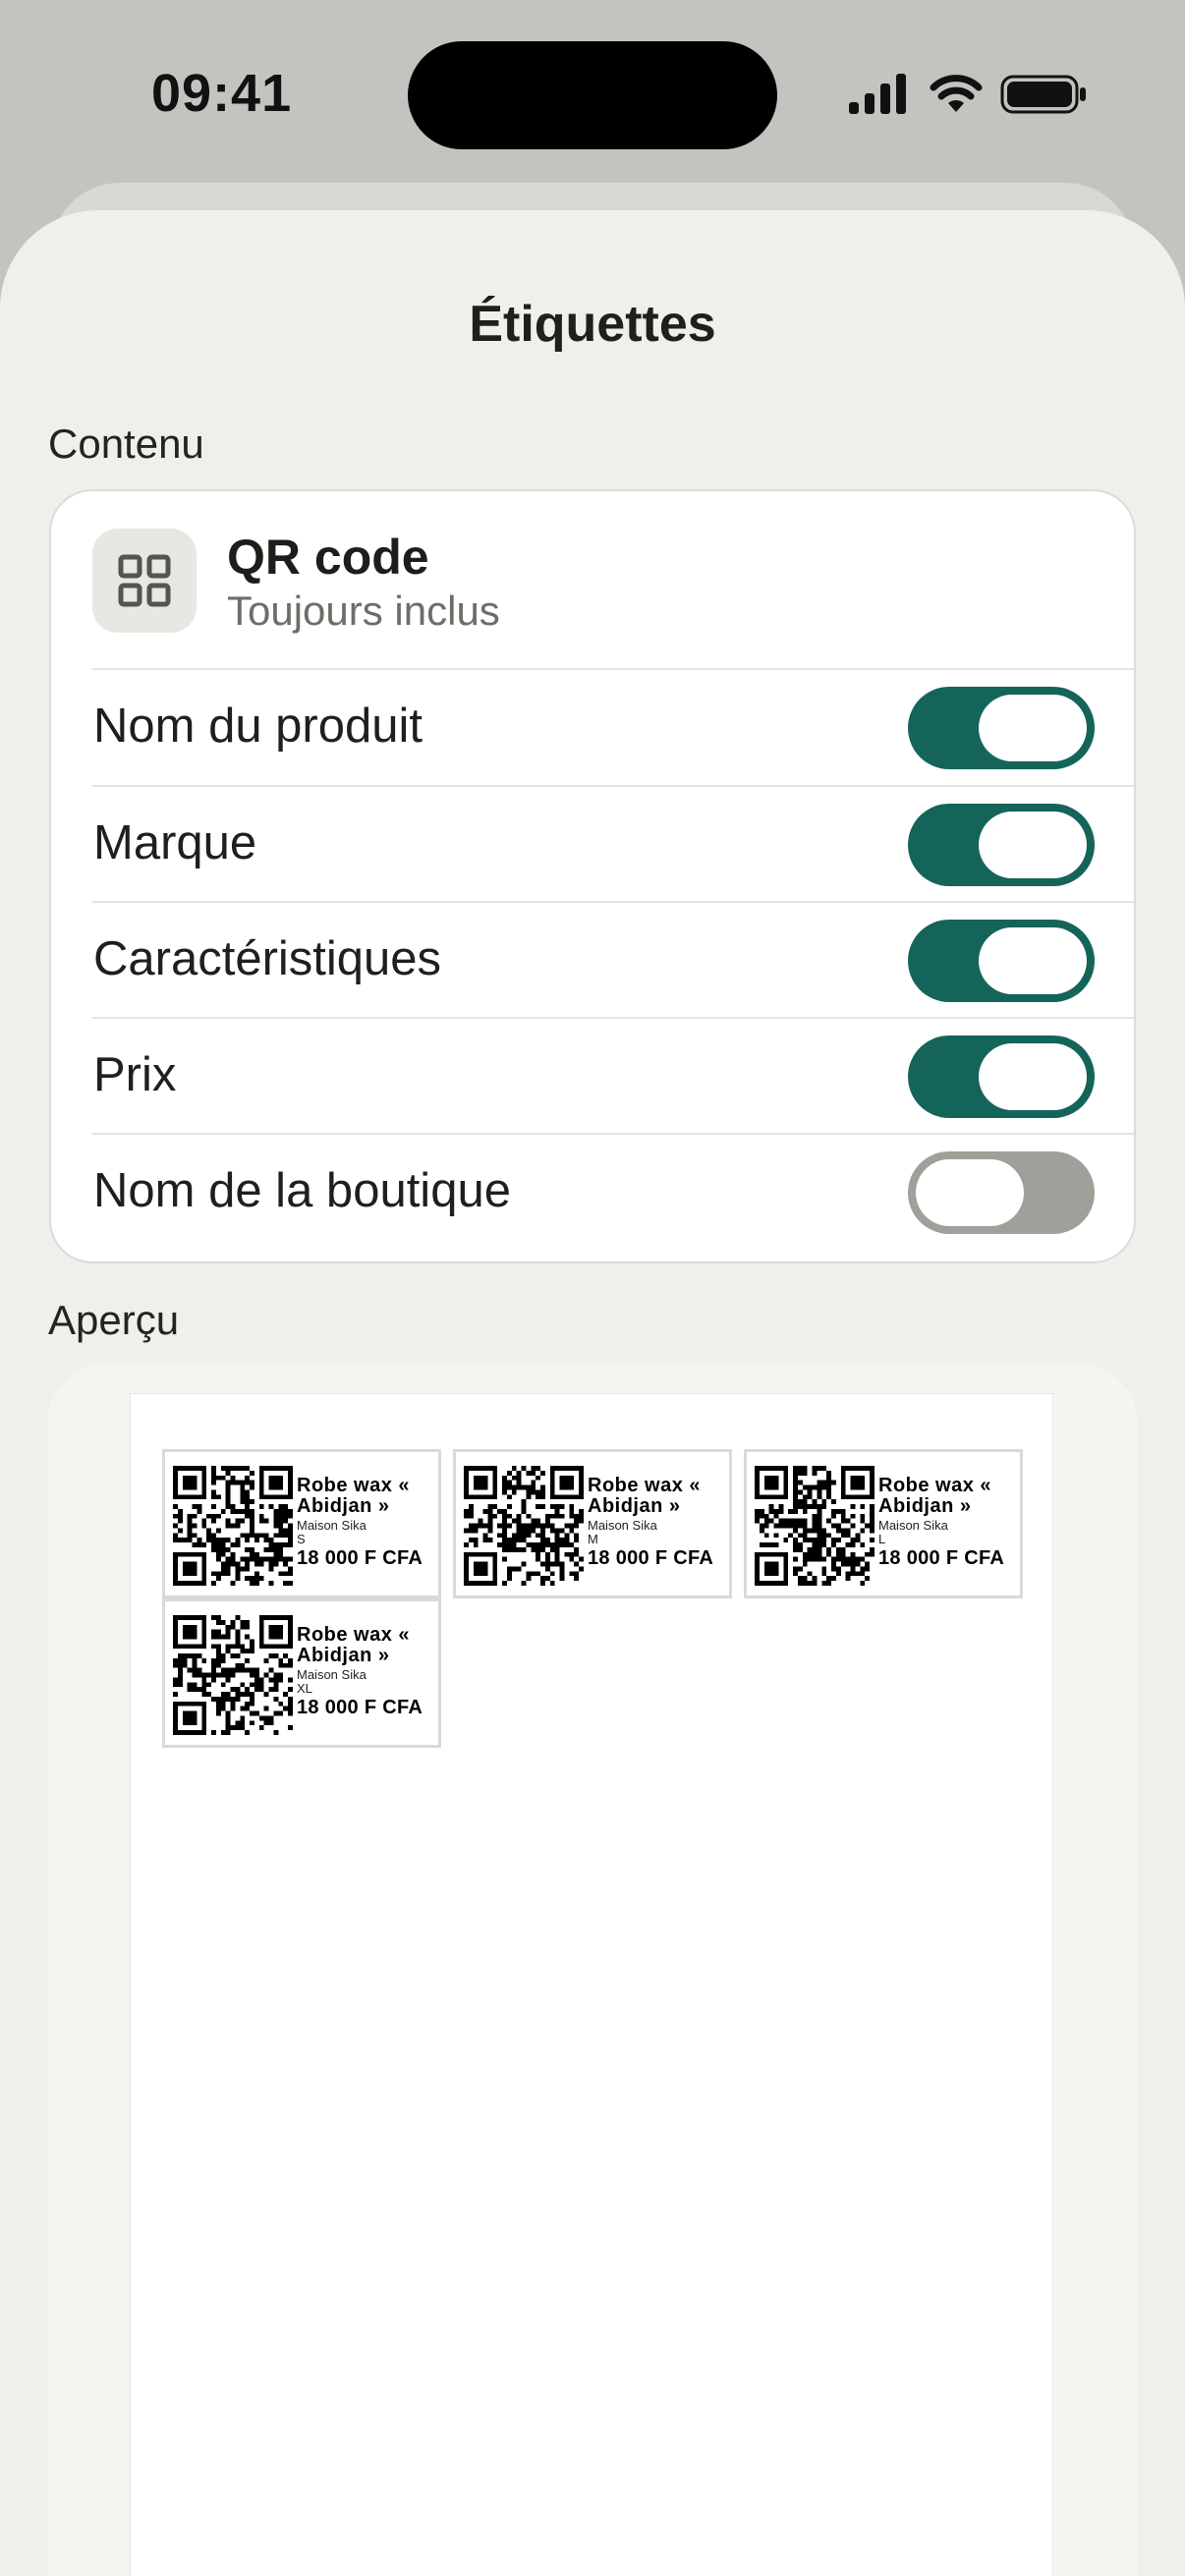 The image size is (1185, 2576). Describe the element at coordinates (592, 1192) in the screenshot. I see `option-row-shop-name: Nom de la boutique` at that location.